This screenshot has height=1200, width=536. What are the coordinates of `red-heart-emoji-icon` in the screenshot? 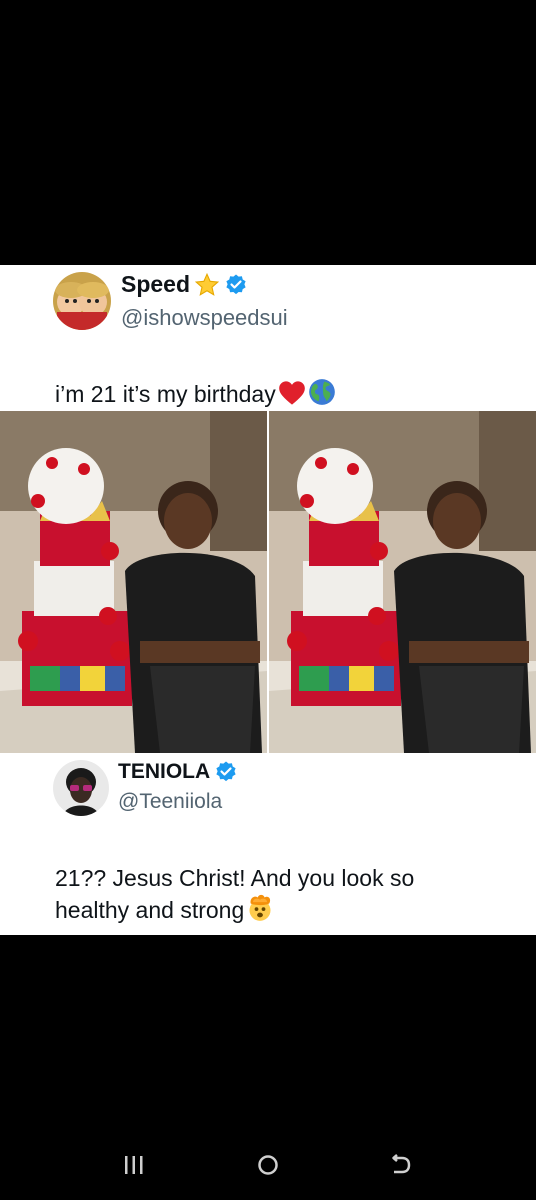 It's located at (291, 393).